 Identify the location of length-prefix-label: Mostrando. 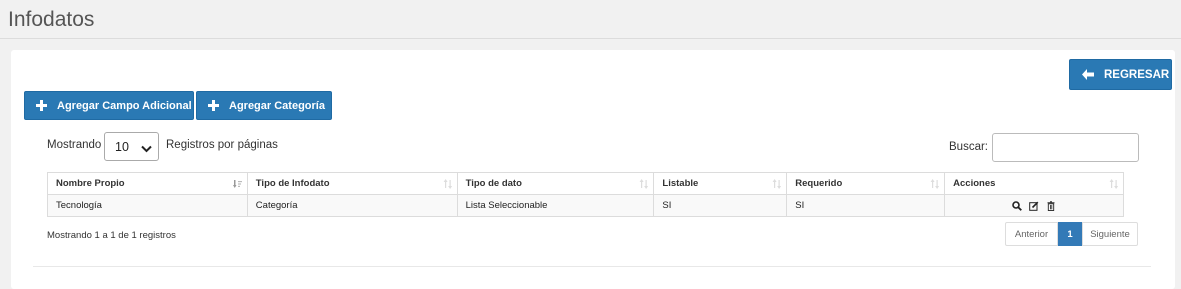
(74, 145).